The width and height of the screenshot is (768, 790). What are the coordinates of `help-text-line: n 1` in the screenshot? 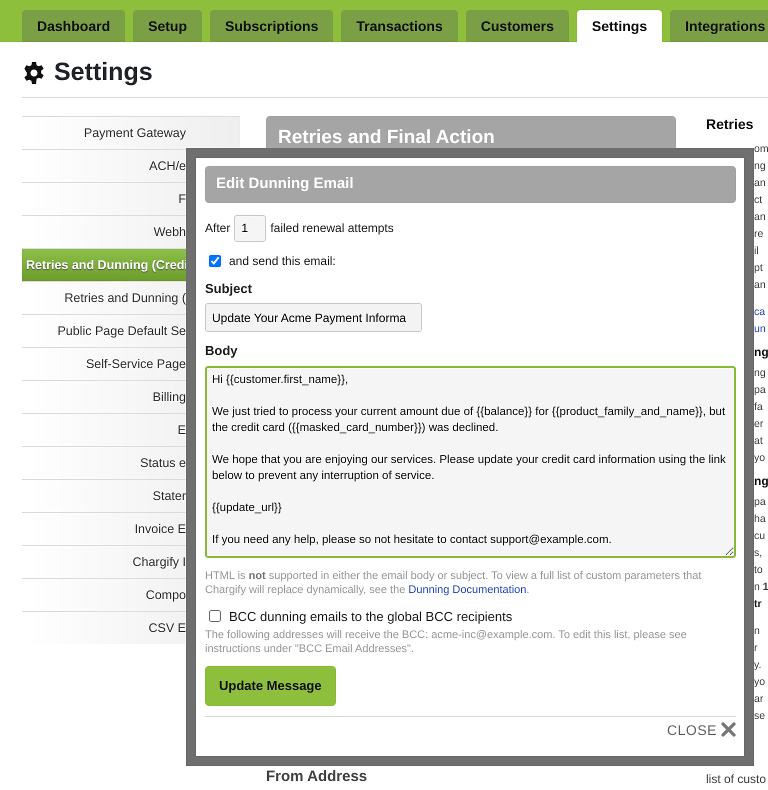 It's located at (761, 587).